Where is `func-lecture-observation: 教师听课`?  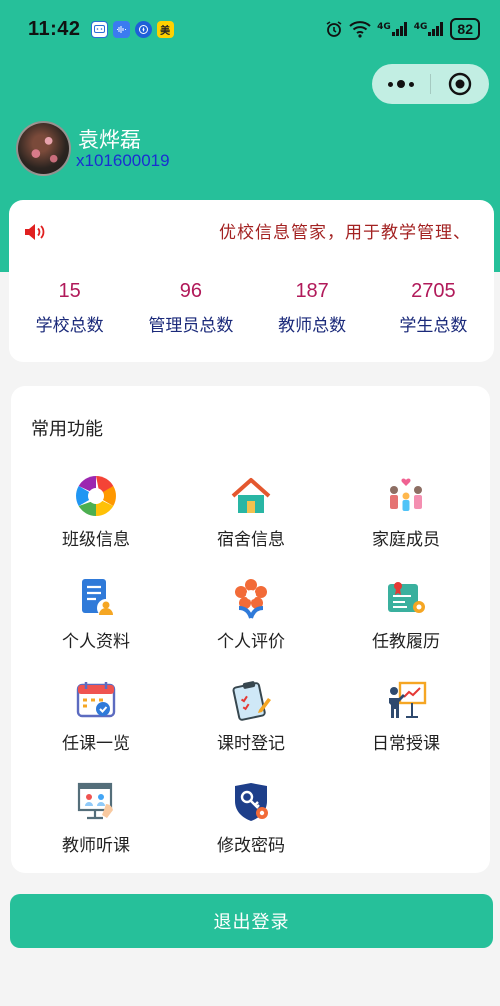
func-lecture-observation: 教师听课 is located at coordinates (96, 818).